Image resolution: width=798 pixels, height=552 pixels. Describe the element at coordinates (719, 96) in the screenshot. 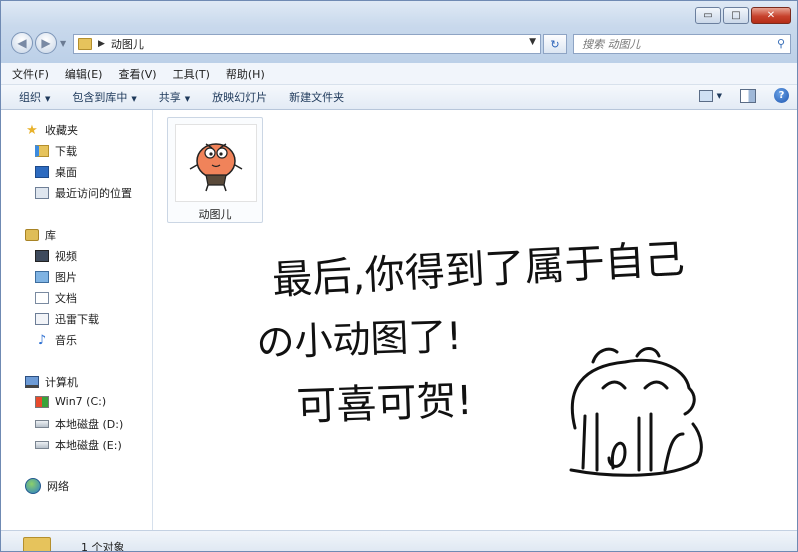

I see `view-dropdown-icon: ▼` at that location.